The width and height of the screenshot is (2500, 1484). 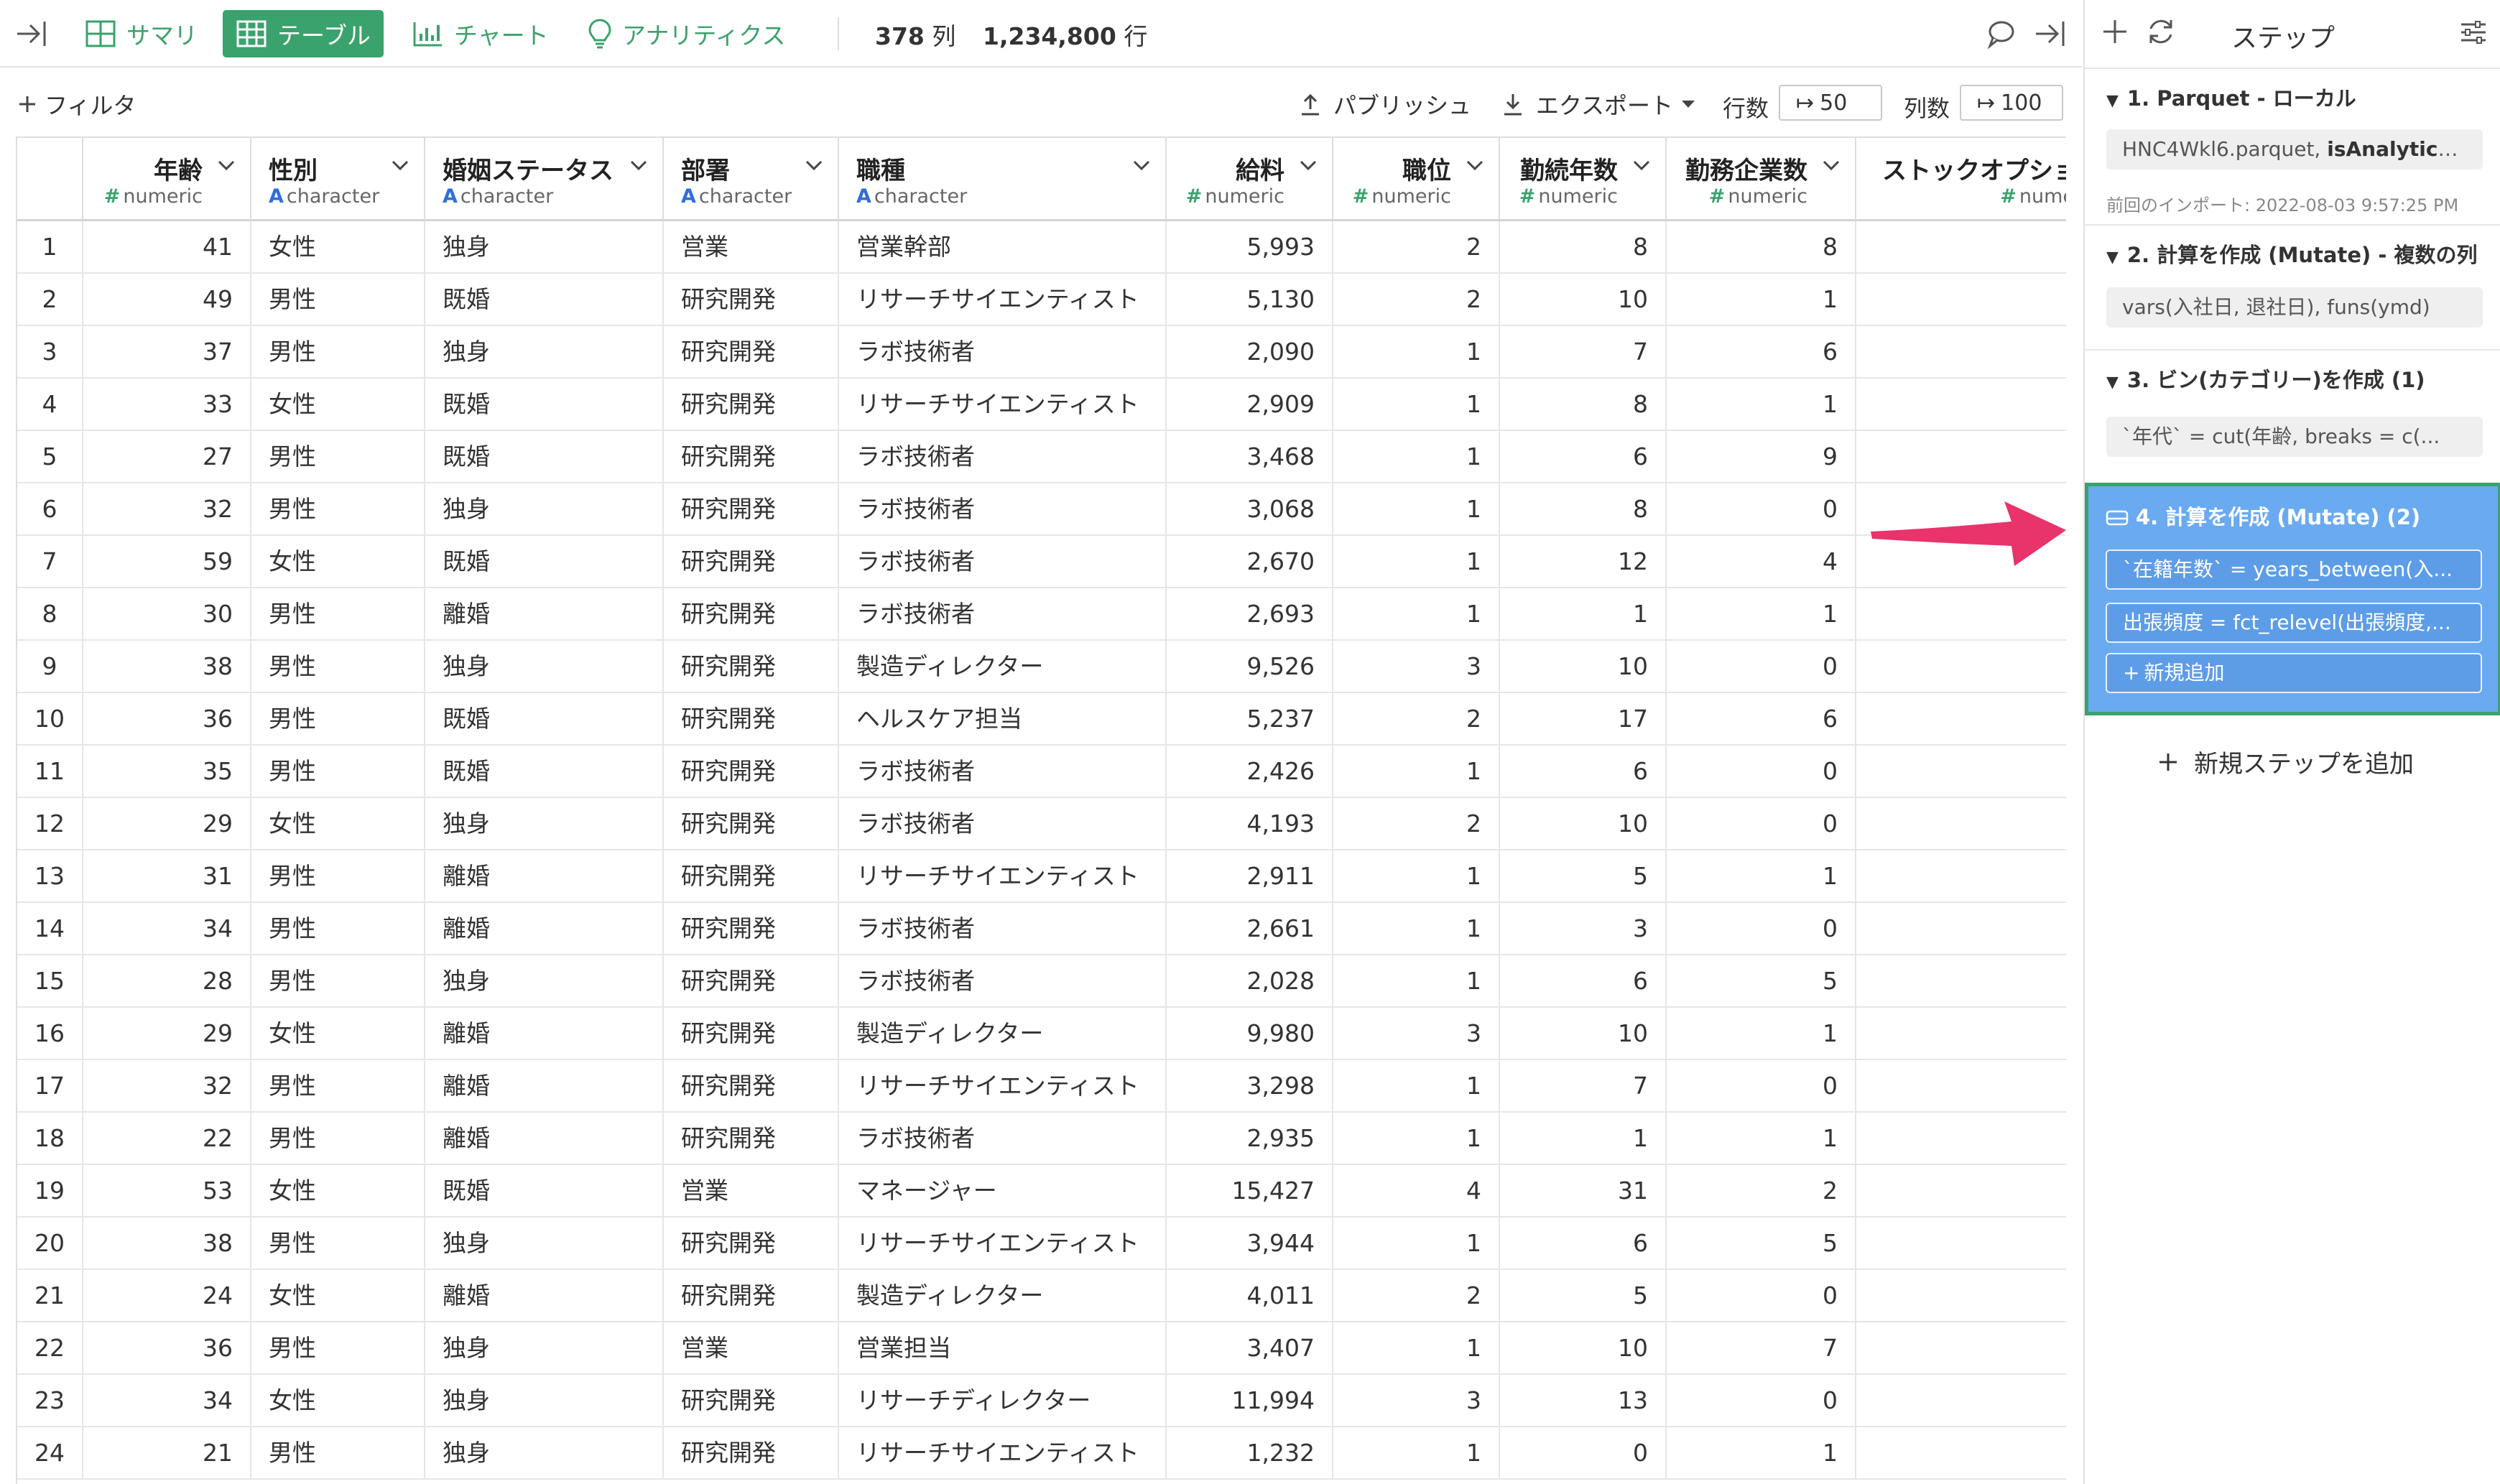 I want to click on table-cell: 17, so click(x=1583, y=718).